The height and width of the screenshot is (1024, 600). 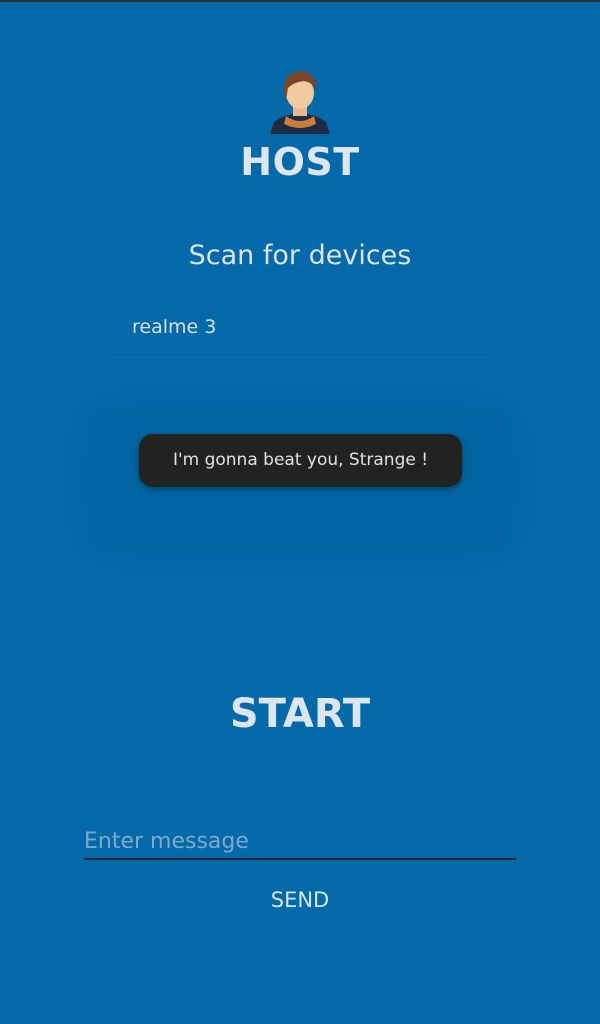 I want to click on message-input, so click(x=300, y=842).